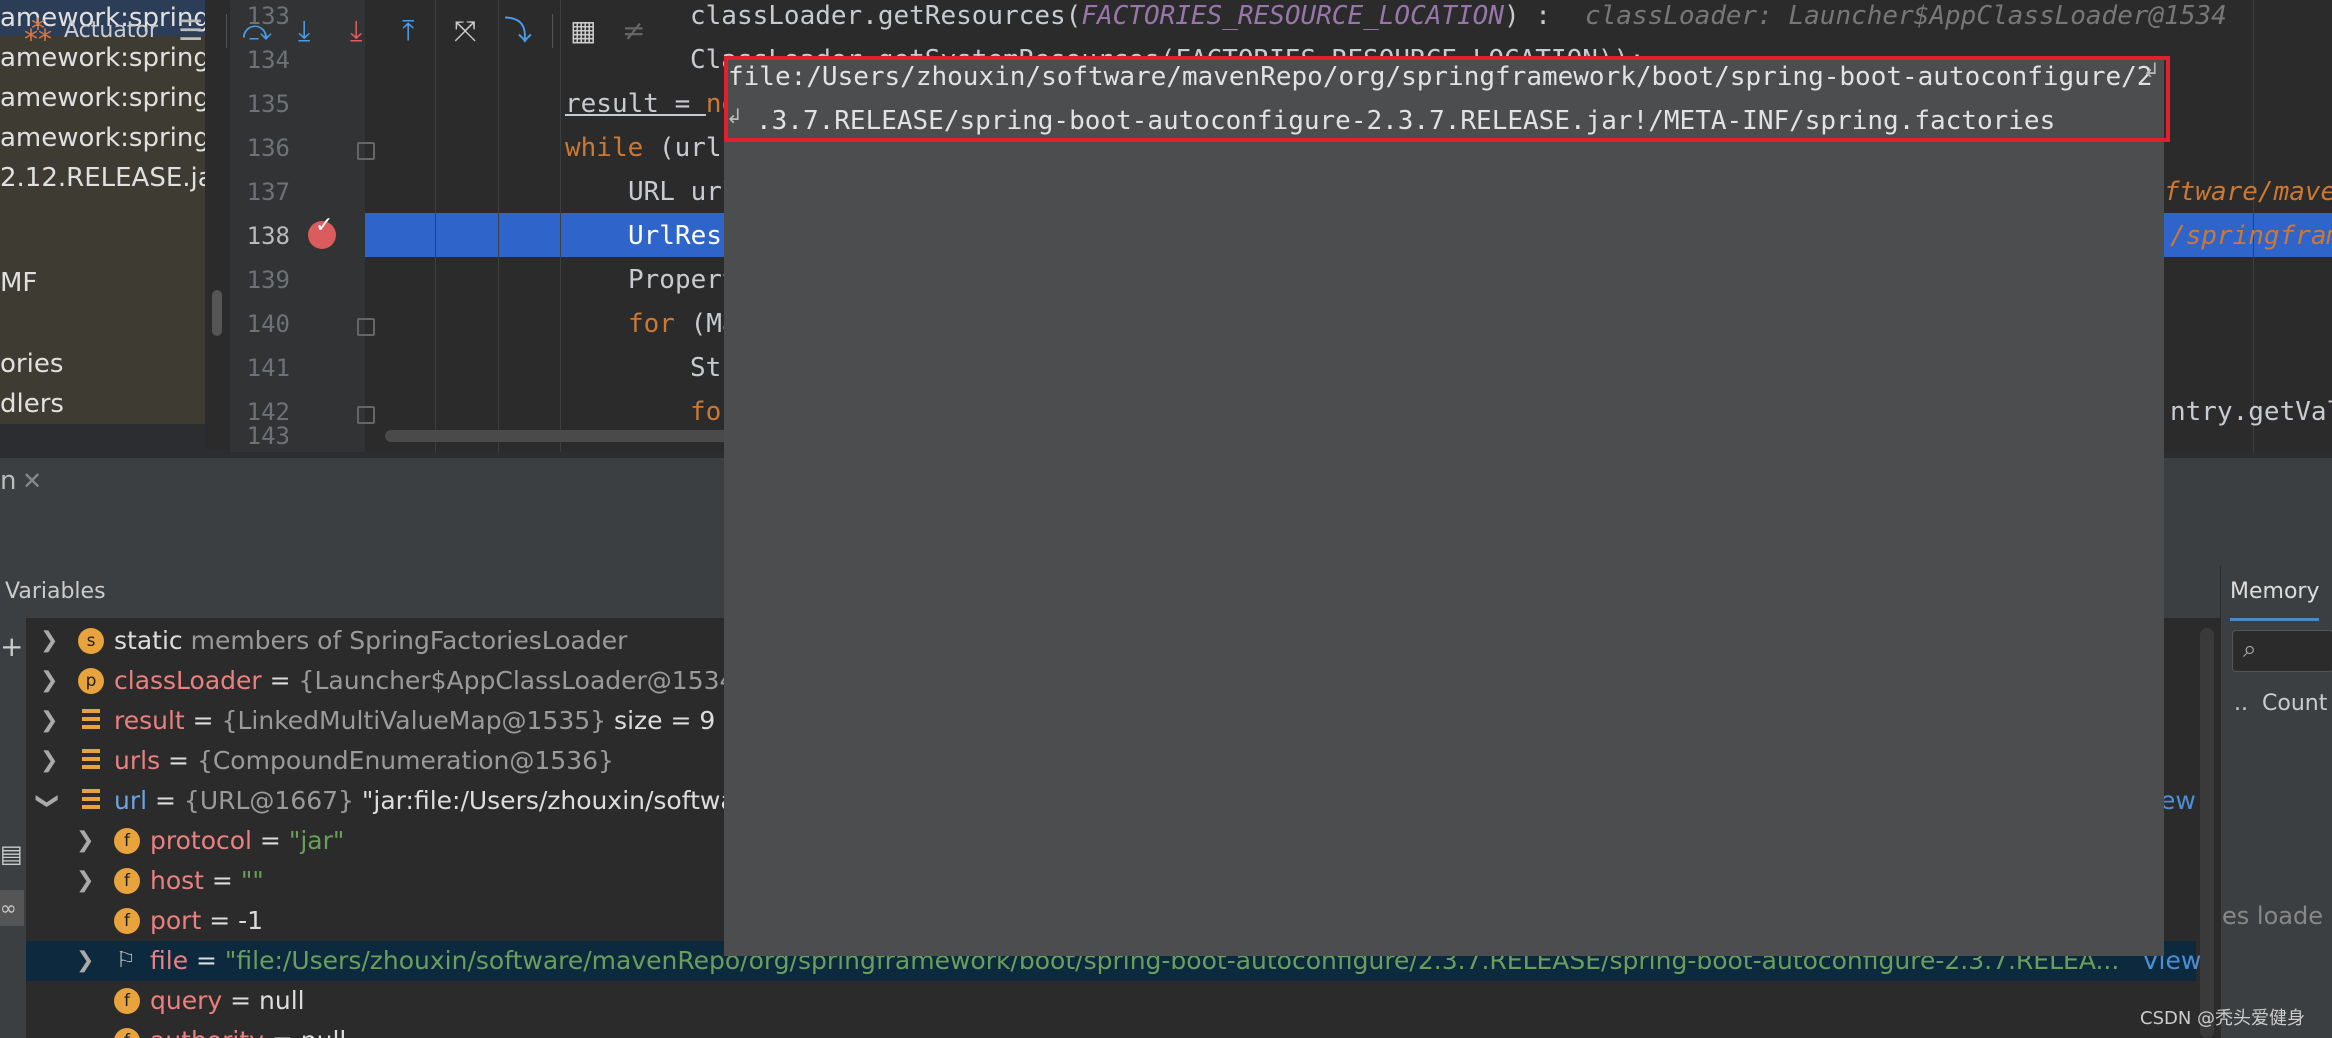 The width and height of the screenshot is (2332, 1038). What do you see at coordinates (190, 31) in the screenshot?
I see `threads-icon: ☰` at bounding box center [190, 31].